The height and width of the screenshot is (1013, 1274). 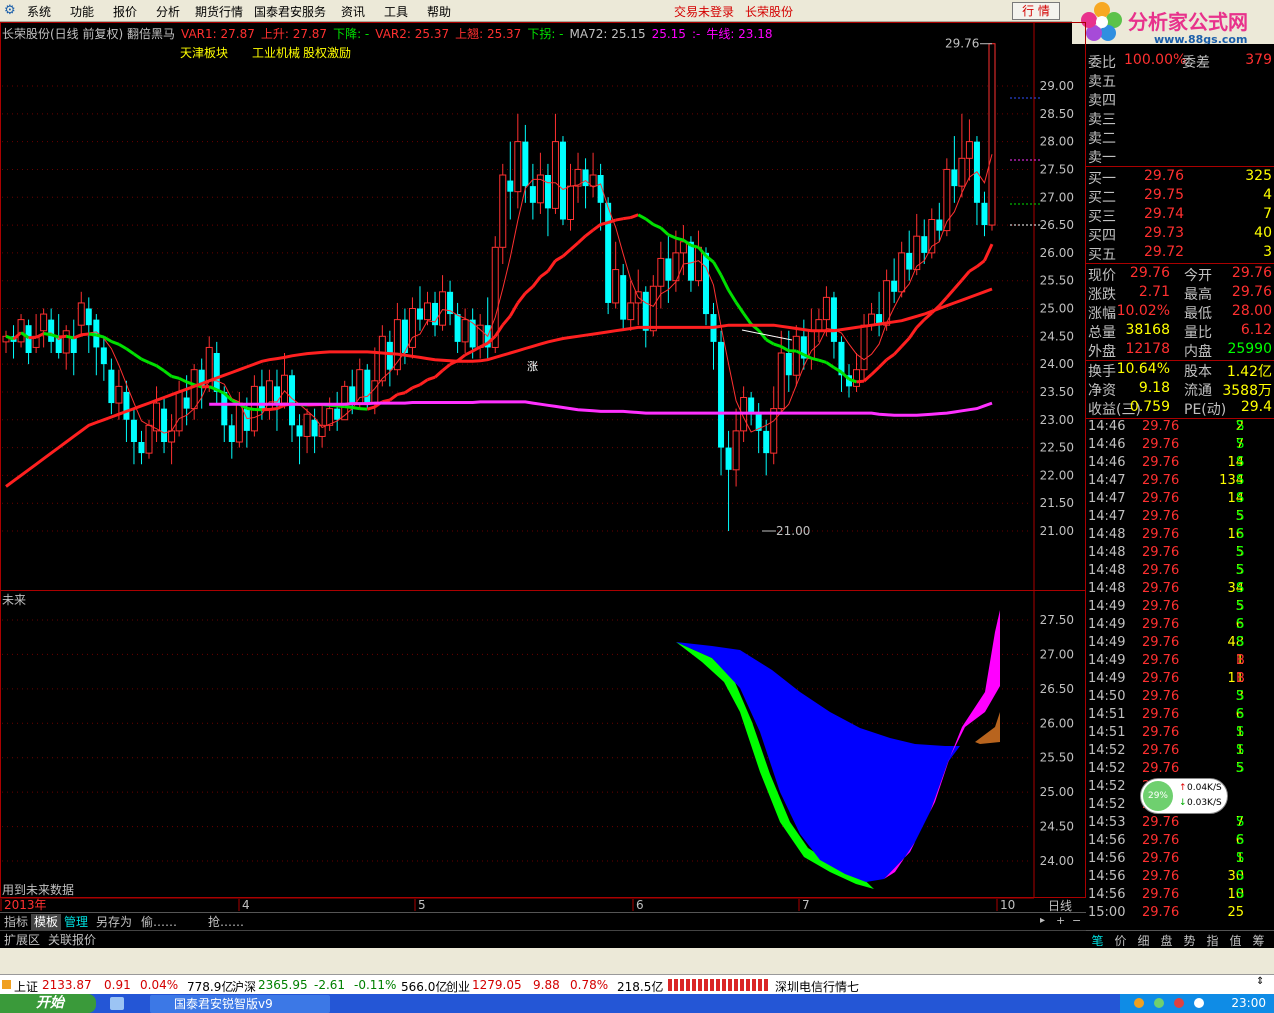 What do you see at coordinates (244, 986) in the screenshot?
I see `sz-index-label: 沪深` at bounding box center [244, 986].